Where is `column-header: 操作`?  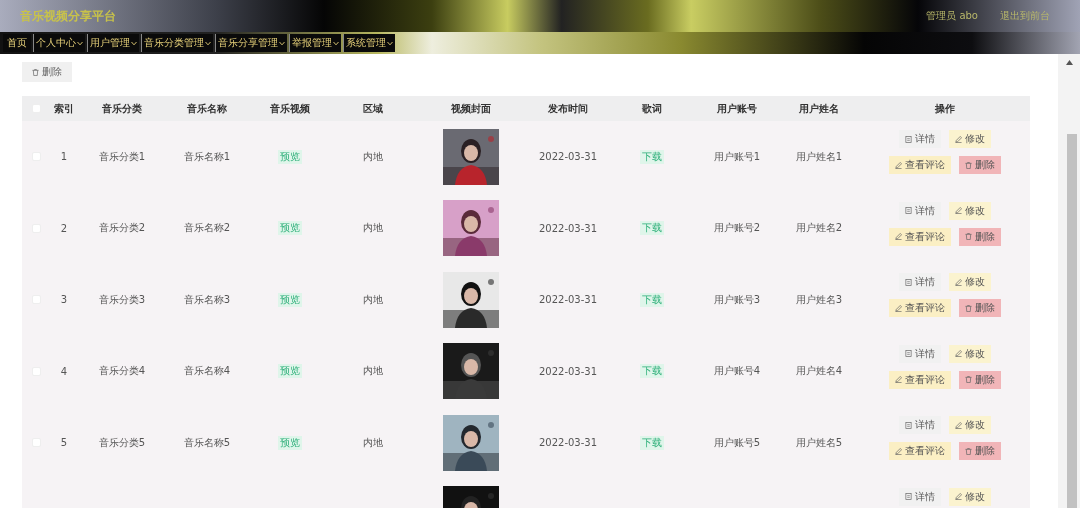
column-header: 操作 is located at coordinates (945, 108).